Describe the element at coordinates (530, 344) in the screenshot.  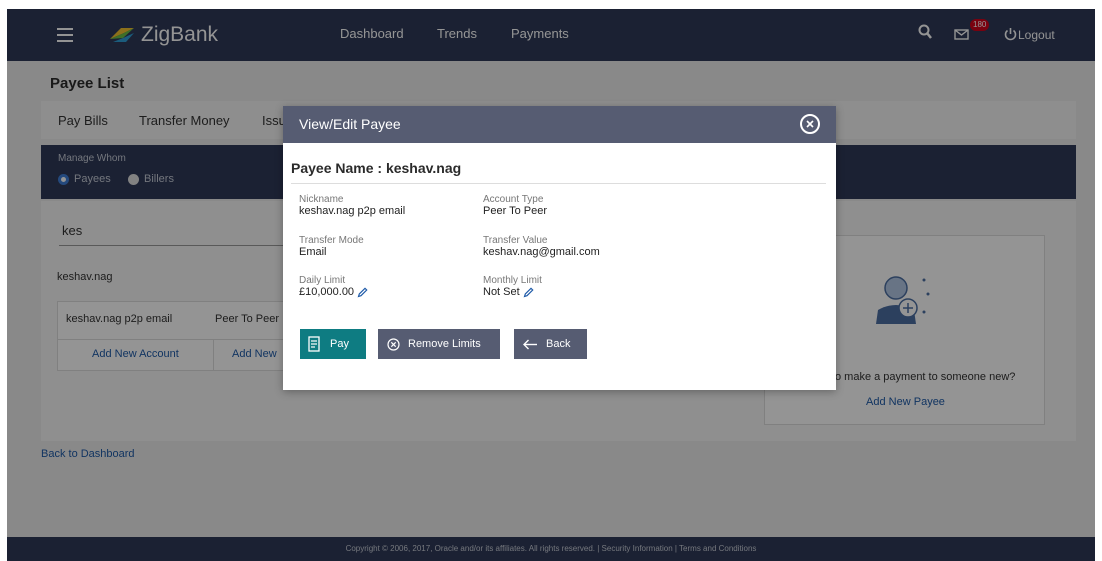
I see `arrow-left-icon` at that location.